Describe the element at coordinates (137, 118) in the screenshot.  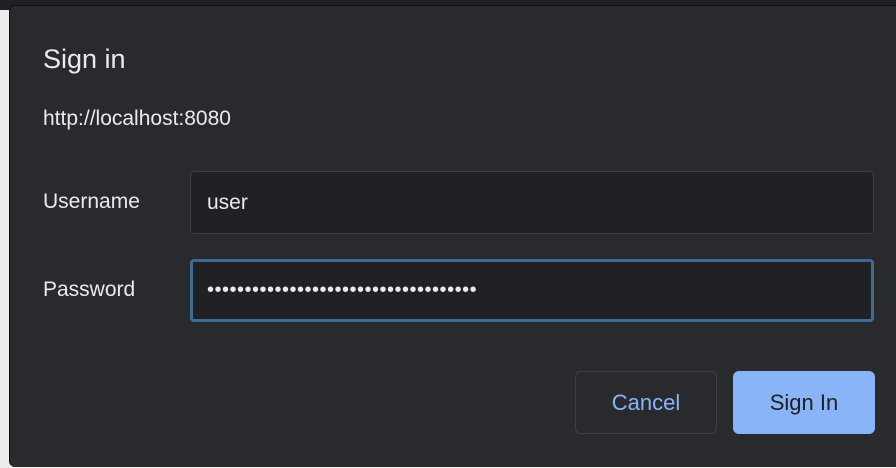
I see `origin-url: http://localhost:8080` at that location.